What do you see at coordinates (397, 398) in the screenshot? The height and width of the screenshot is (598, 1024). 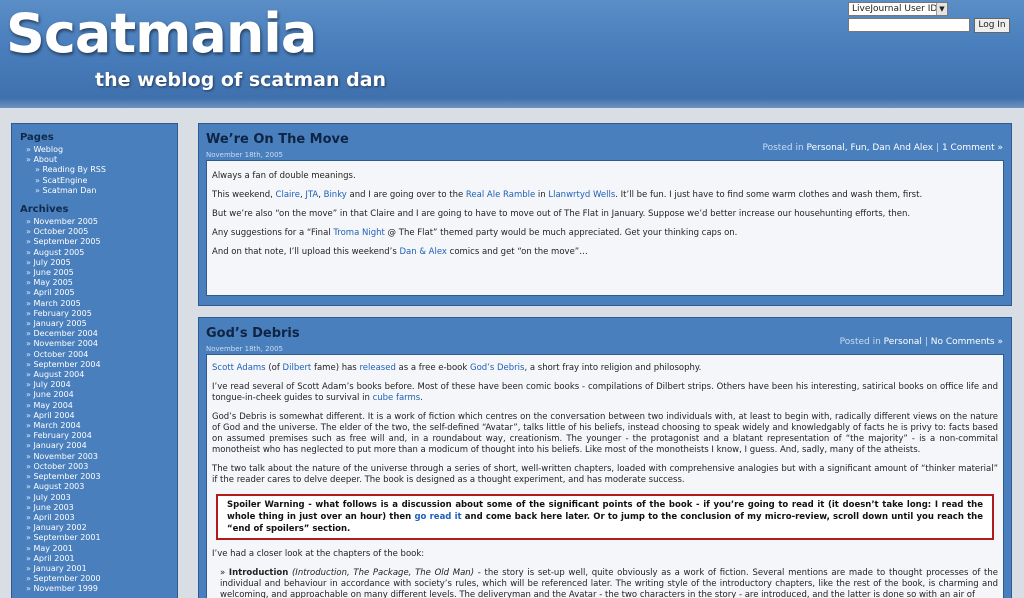 I see `link-cube-farms: cube farms` at bounding box center [397, 398].